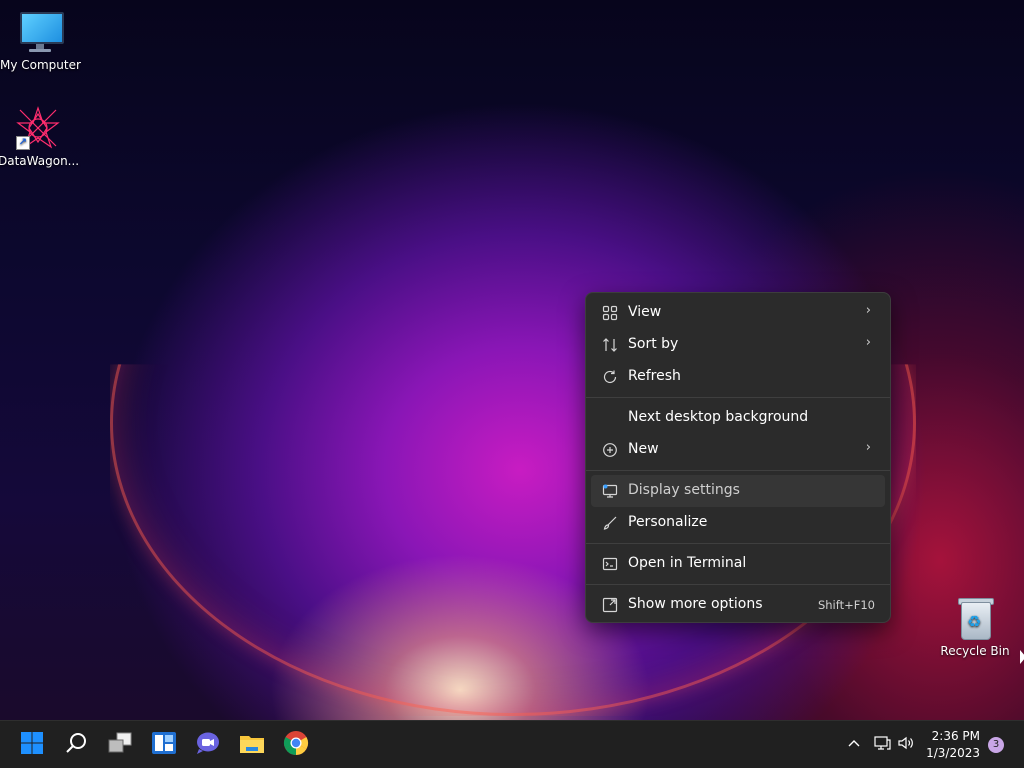  I want to click on task-view-icon, so click(120, 745).